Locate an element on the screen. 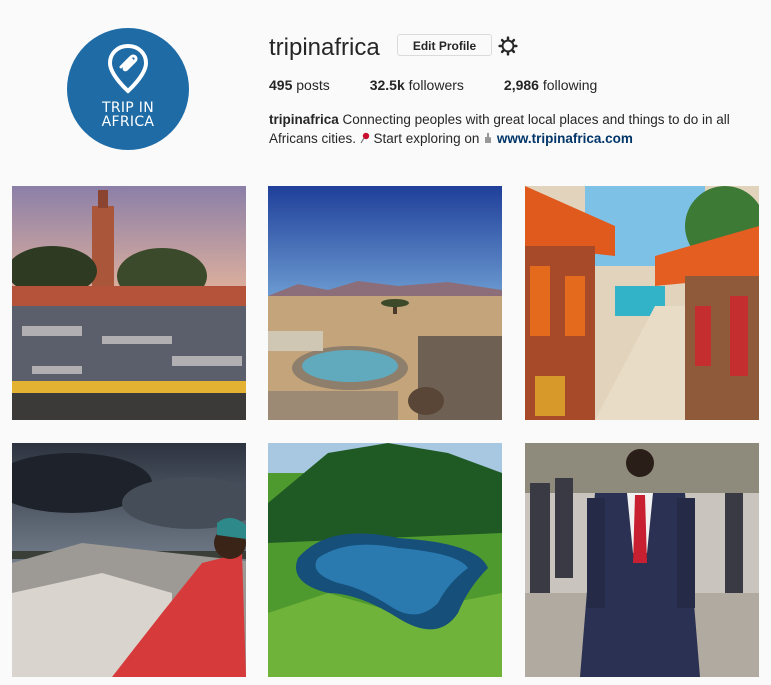  posts-stat: 495 posts is located at coordinates (299, 85).